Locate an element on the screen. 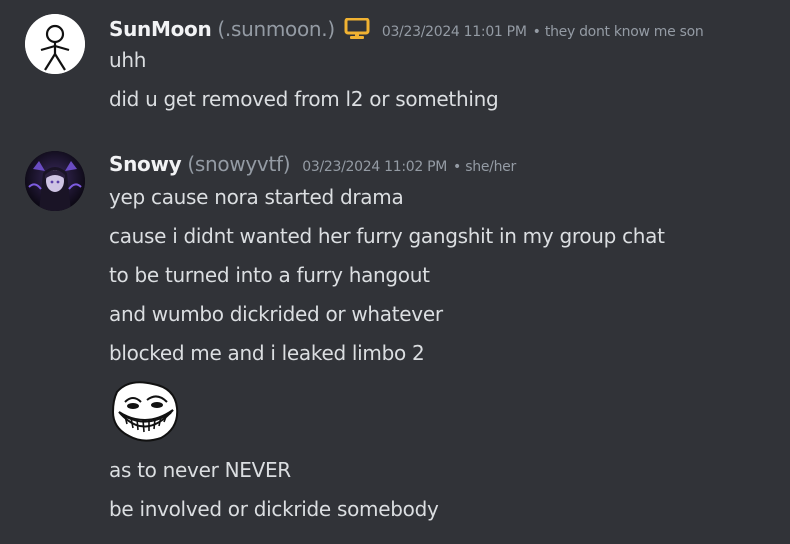 The height and width of the screenshot is (544, 790). username: SunMoon is located at coordinates (160, 29).